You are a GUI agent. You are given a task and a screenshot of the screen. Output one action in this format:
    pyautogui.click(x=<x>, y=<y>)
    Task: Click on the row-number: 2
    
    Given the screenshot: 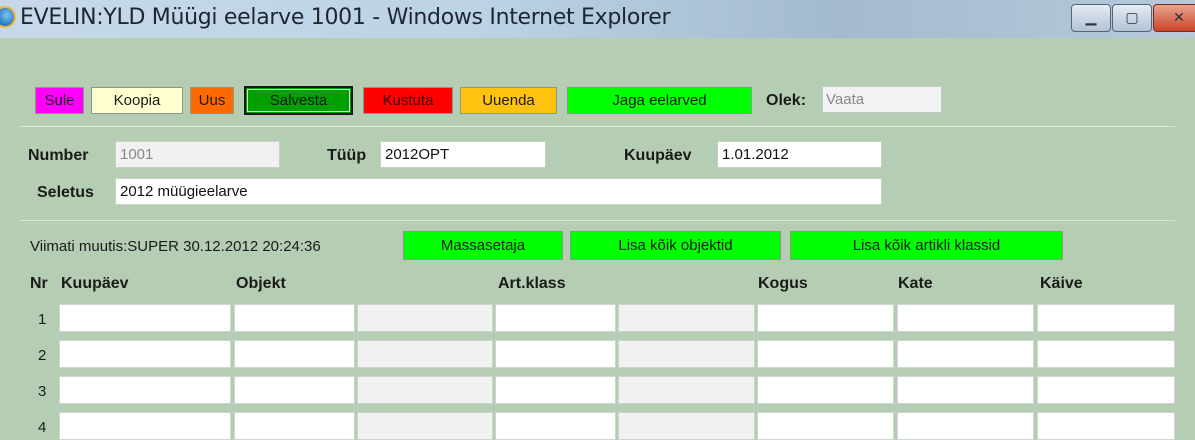 What is the action you would take?
    pyautogui.click(x=42, y=355)
    